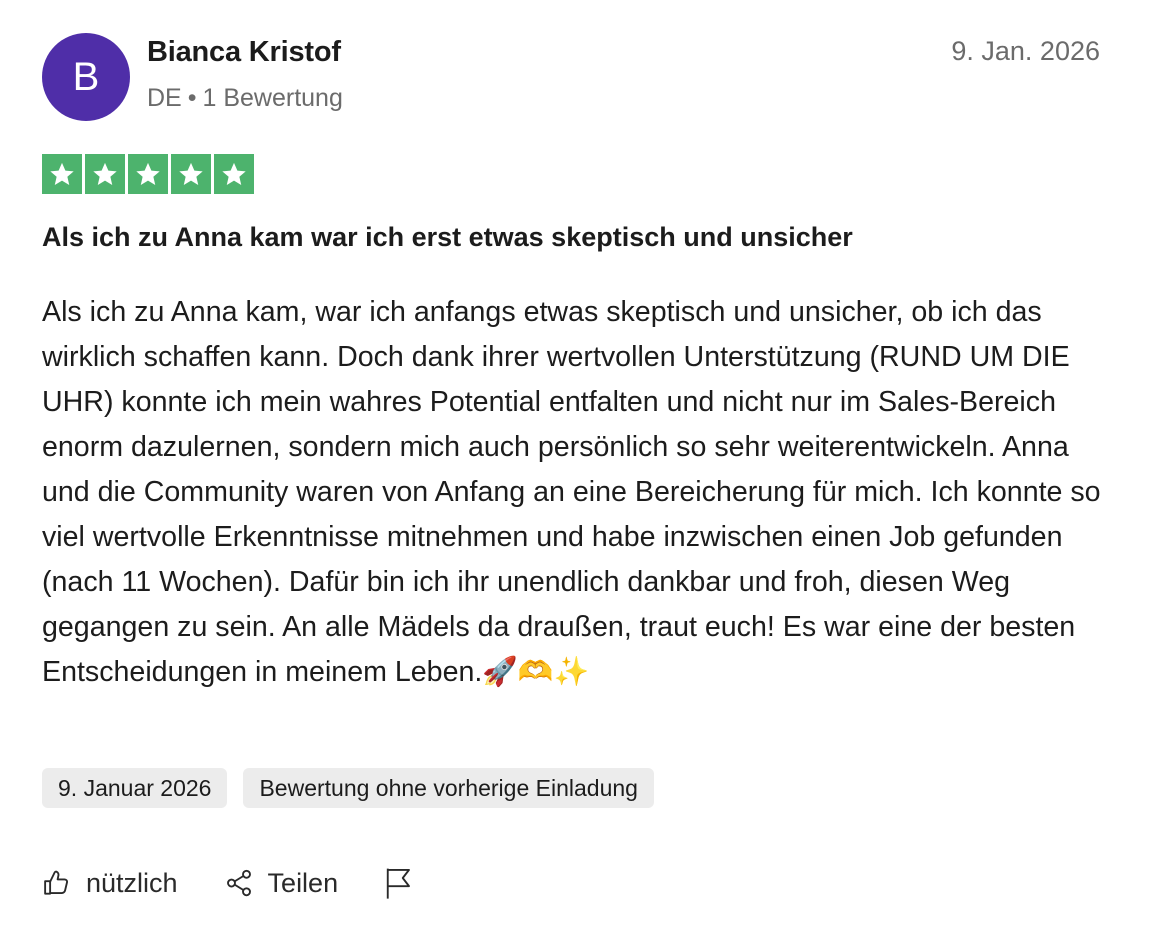 Image resolution: width=1150 pixels, height=934 pixels. I want to click on review-date: 9. Jan. 2026, so click(1025, 51).